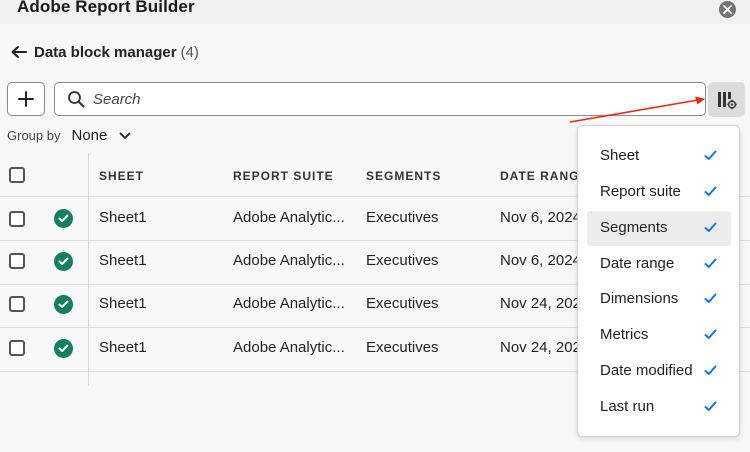 This screenshot has width=750, height=452. Describe the element at coordinates (89, 135) in the screenshot. I see `group-by-value: None` at that location.